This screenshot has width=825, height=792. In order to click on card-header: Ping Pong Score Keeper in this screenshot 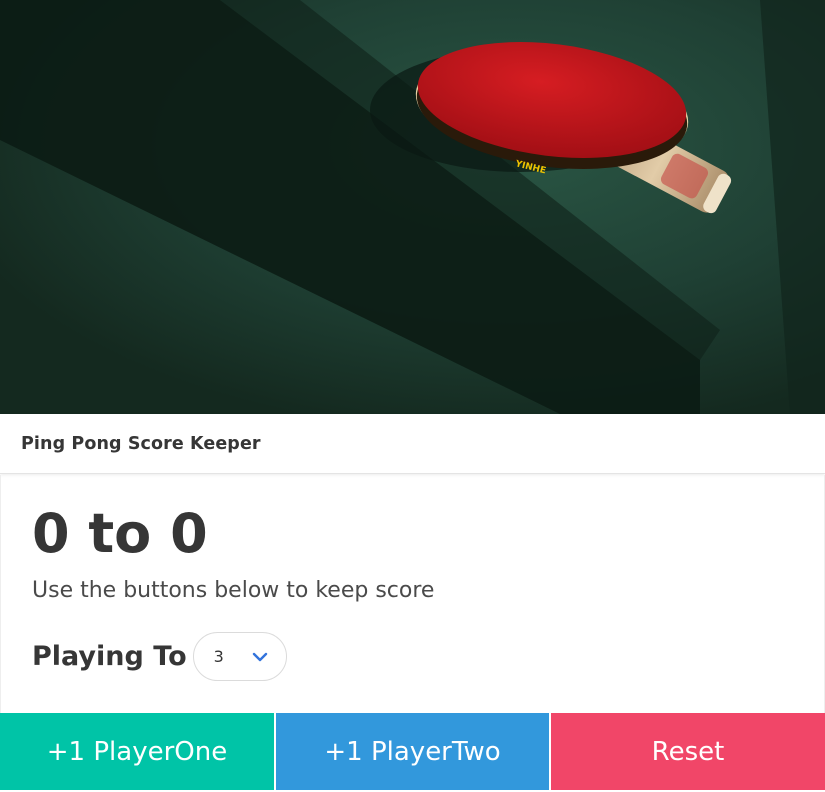, I will do `click(412, 444)`.